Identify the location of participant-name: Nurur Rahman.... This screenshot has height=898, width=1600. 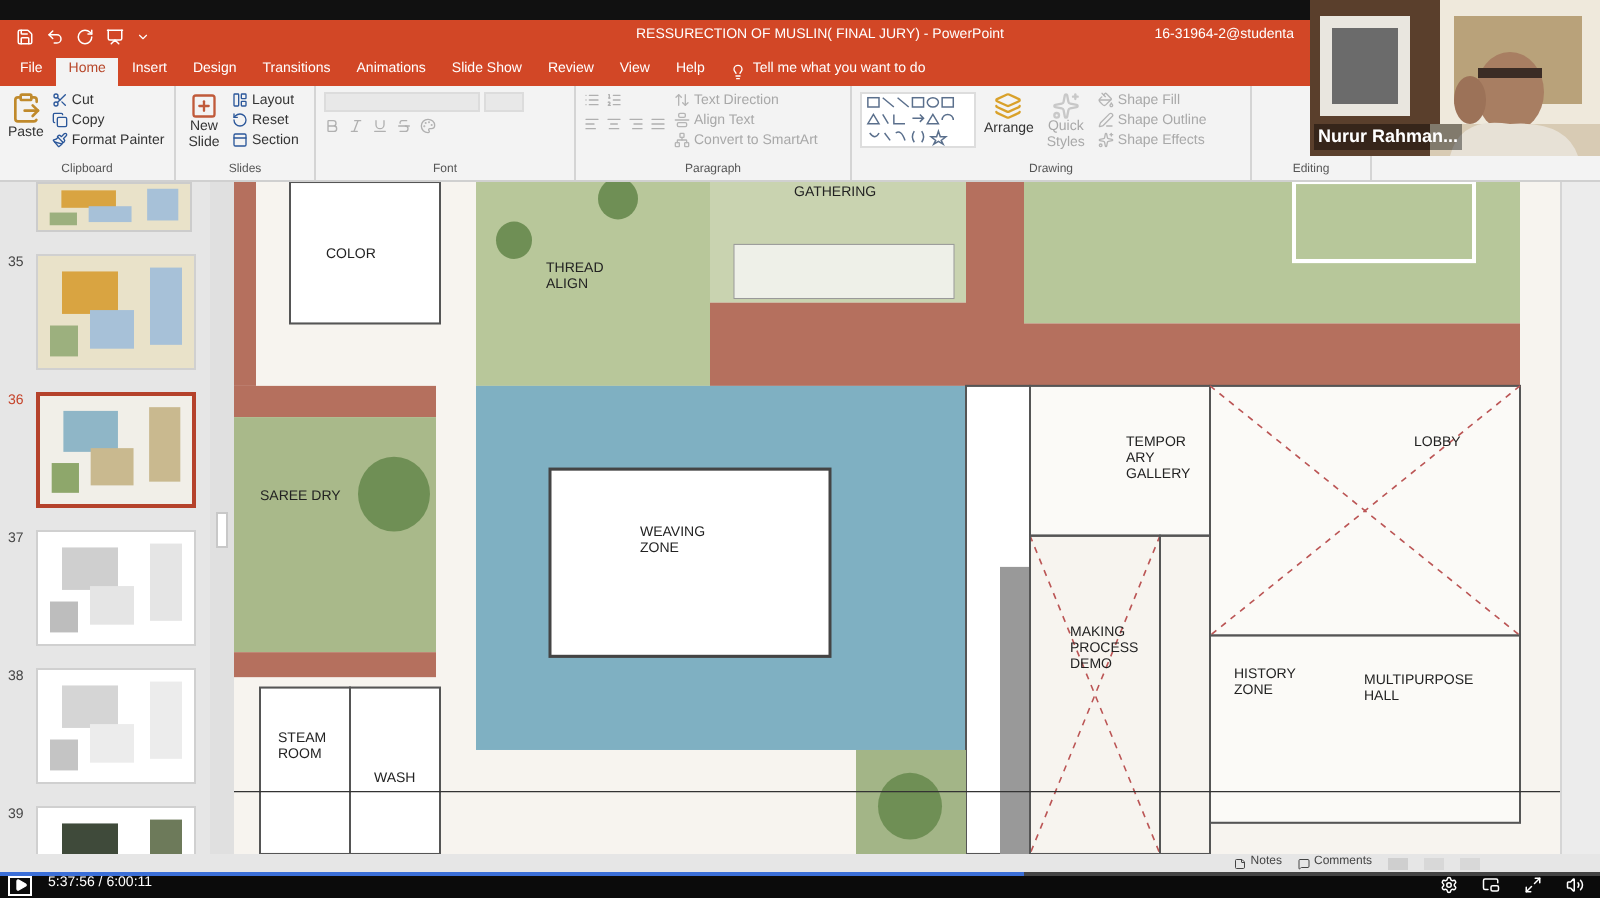
(1388, 136).